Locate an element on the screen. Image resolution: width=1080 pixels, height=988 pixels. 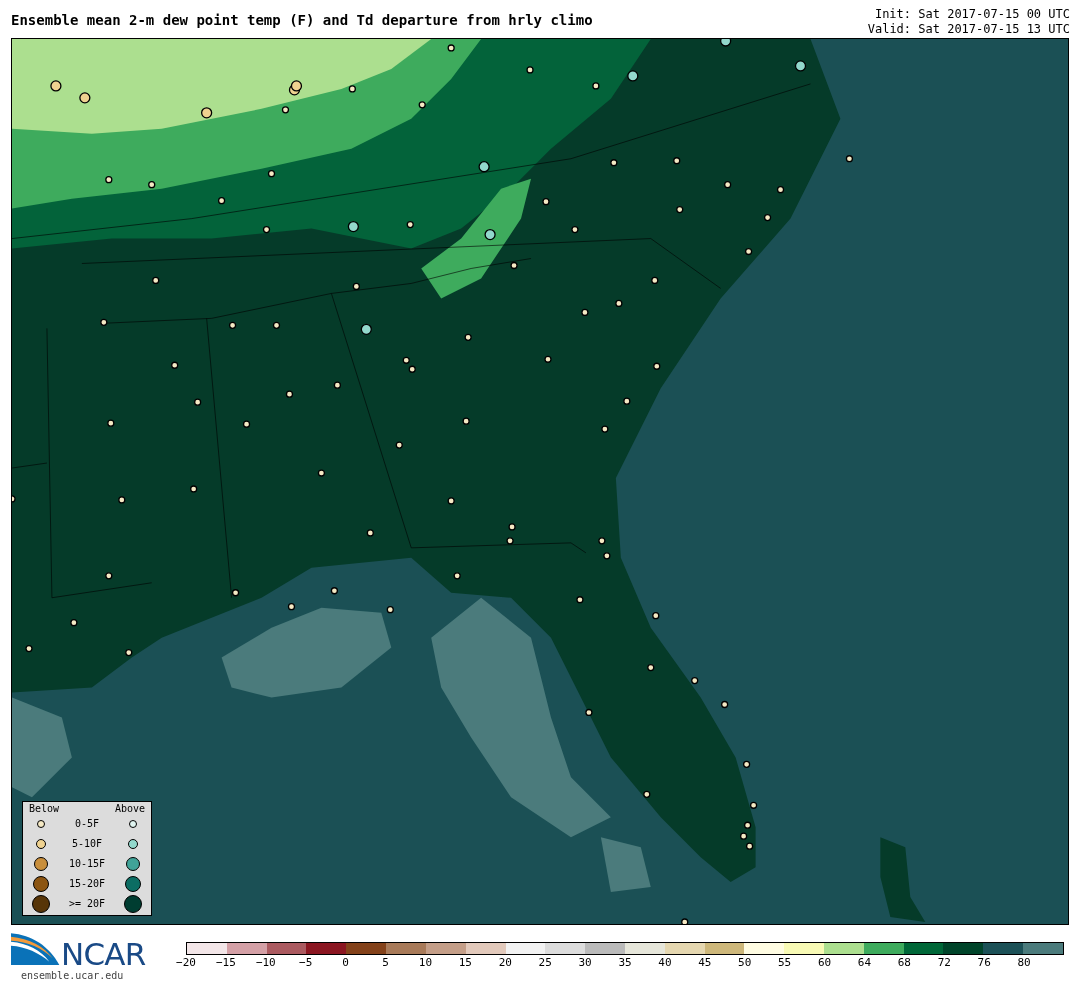
colorbar-tick-label: −5 is located at coordinates (306, 962).